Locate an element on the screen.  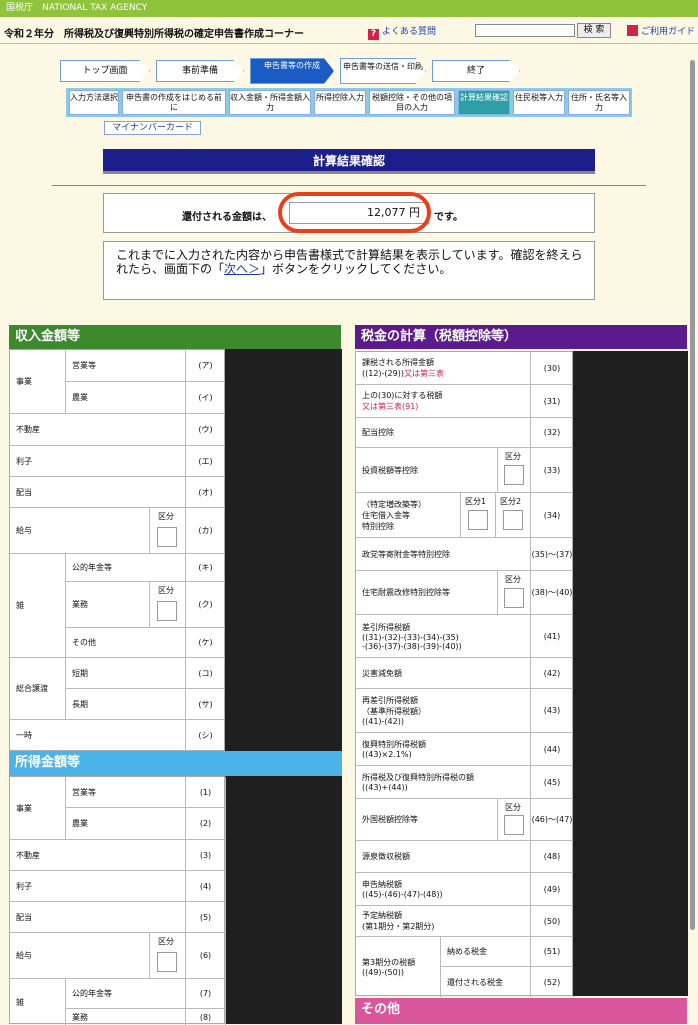
kubun-label-3: 区分 is located at coordinates (166, 941).